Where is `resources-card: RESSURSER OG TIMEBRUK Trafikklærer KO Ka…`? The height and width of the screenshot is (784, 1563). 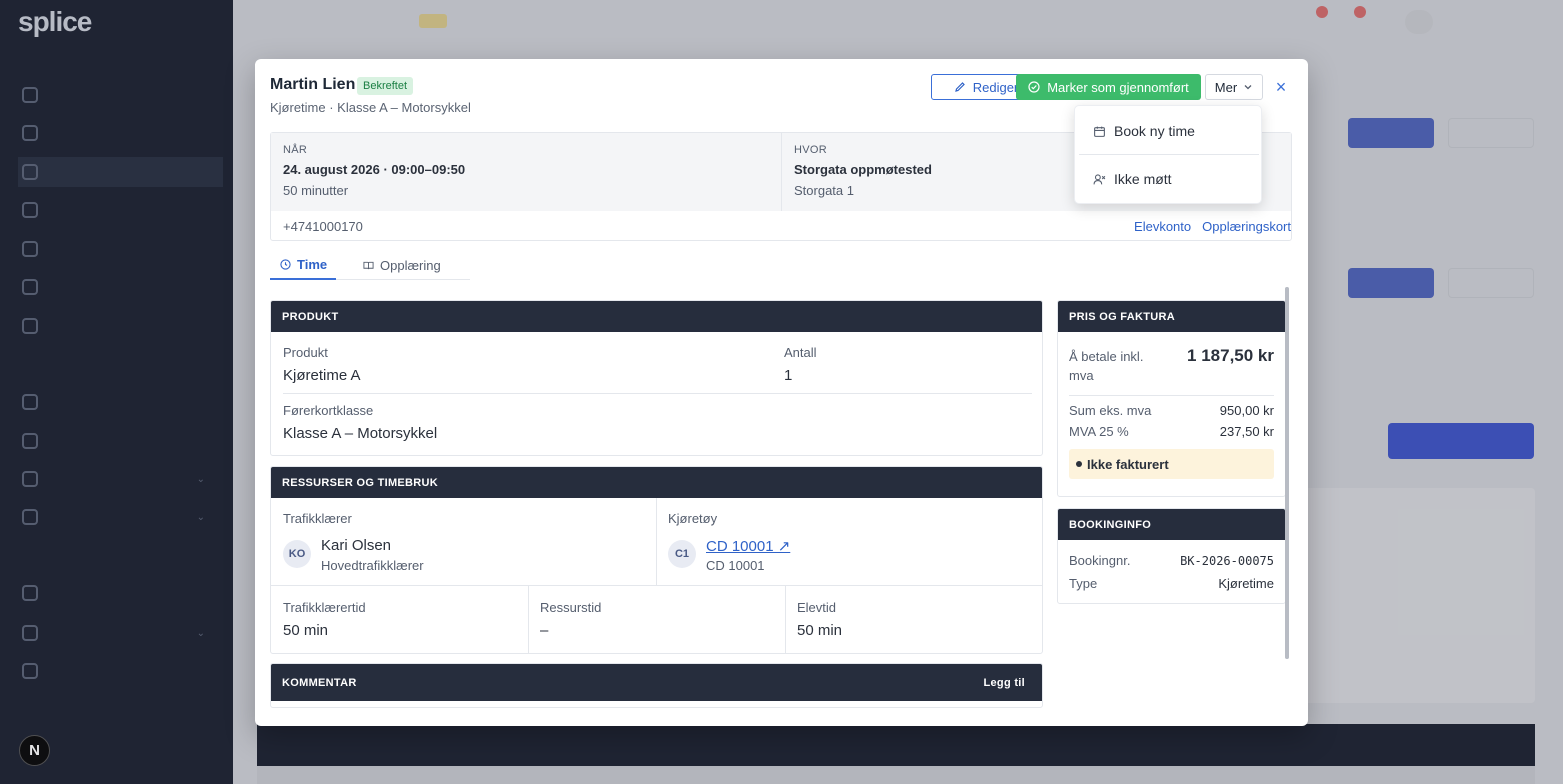
resources-card: RESSURSER OG TIMEBRUK Trafikklærer KO Ka… is located at coordinates (656, 560).